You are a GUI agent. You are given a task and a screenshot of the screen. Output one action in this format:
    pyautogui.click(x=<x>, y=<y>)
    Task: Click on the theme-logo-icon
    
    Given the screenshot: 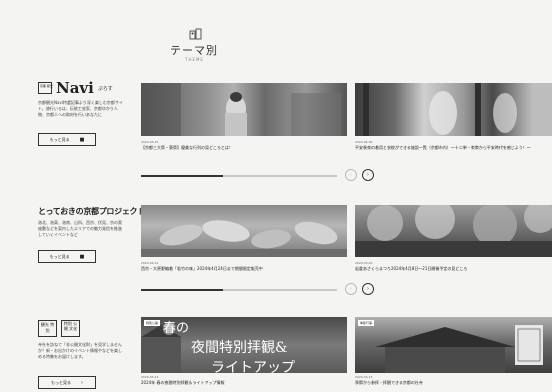 What is the action you would take?
    pyautogui.click(x=195, y=34)
    